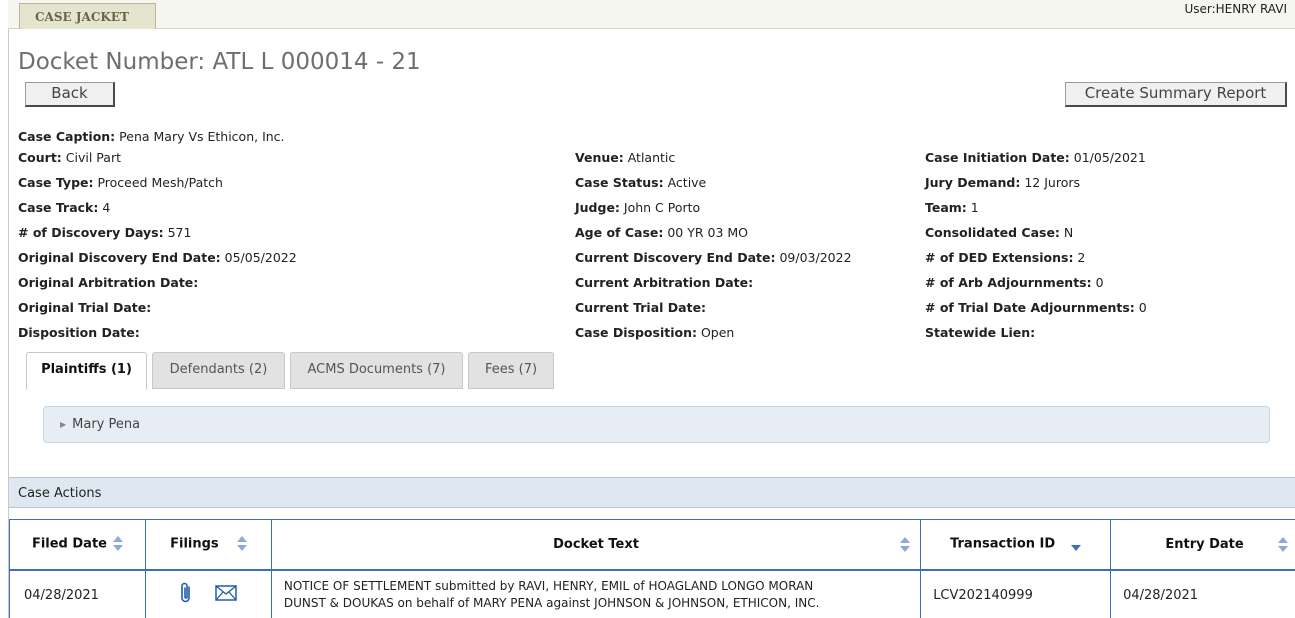 This screenshot has width=1295, height=618. What do you see at coordinates (1066, 232) in the screenshot?
I see `case-field-value: N` at bounding box center [1066, 232].